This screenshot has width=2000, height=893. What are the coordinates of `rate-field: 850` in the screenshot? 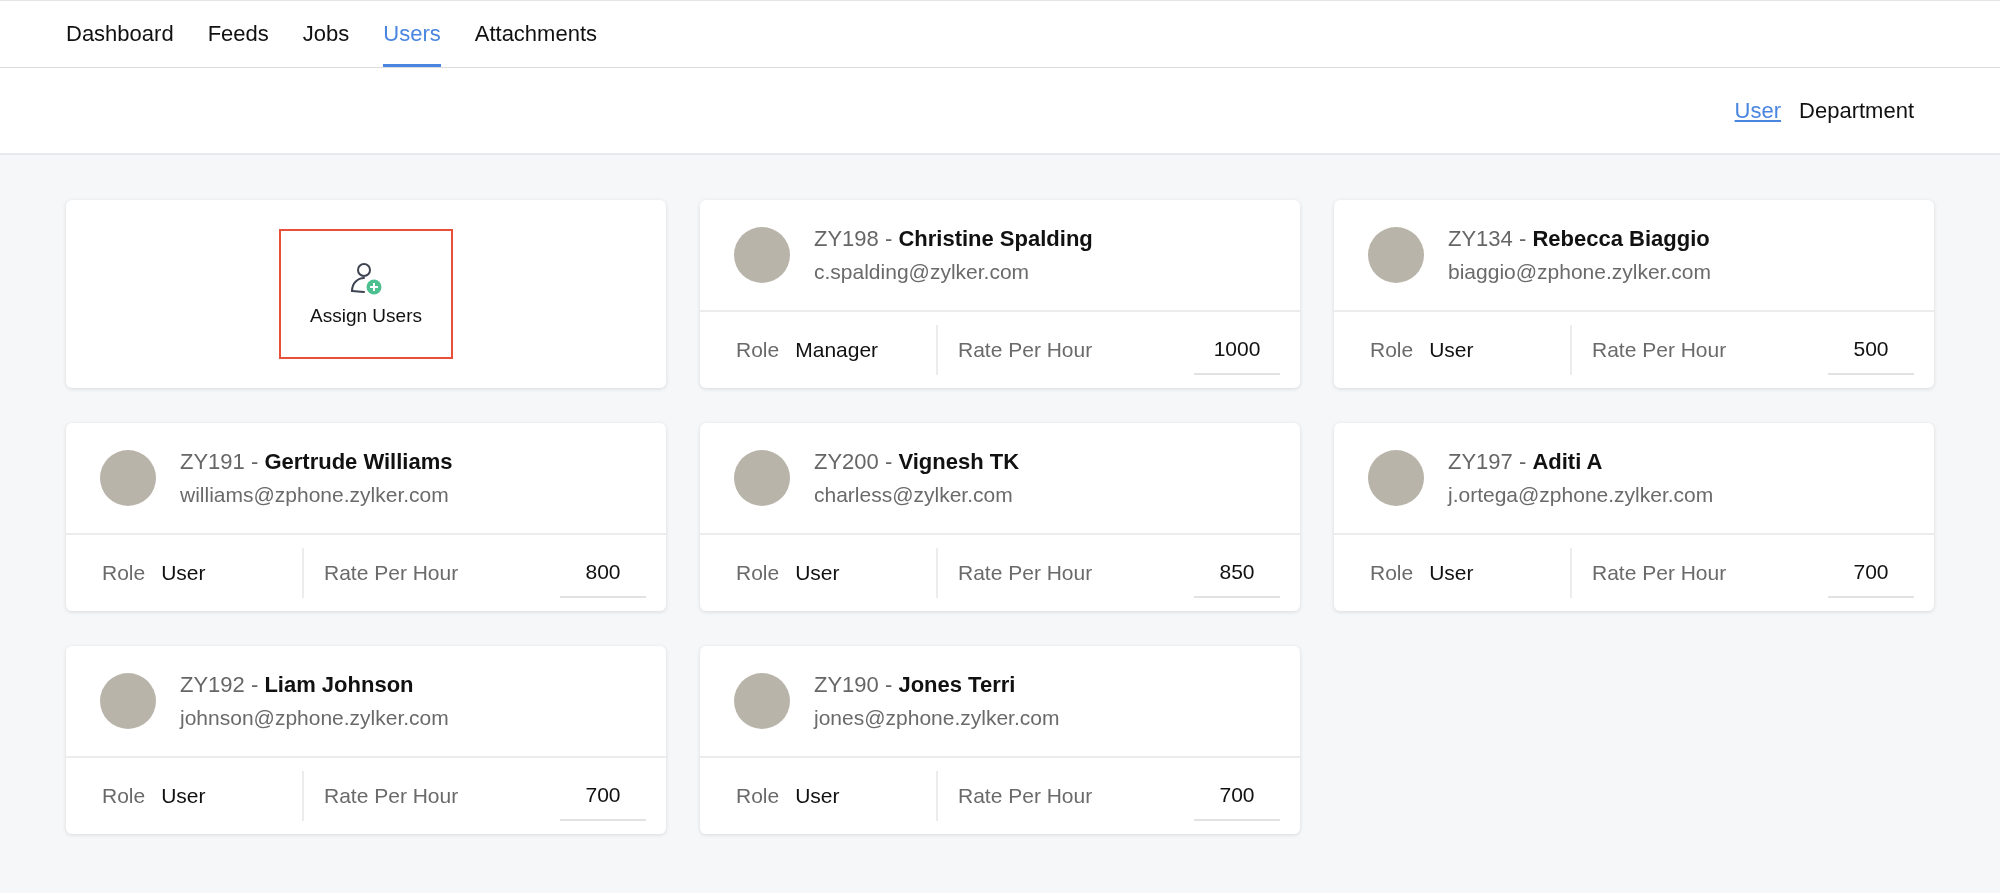 It's located at (1237, 573).